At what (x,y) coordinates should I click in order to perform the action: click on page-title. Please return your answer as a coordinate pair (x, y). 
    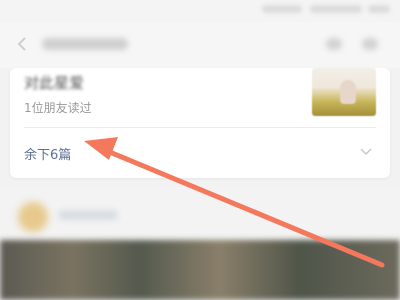
    Looking at the image, I should click on (85, 44).